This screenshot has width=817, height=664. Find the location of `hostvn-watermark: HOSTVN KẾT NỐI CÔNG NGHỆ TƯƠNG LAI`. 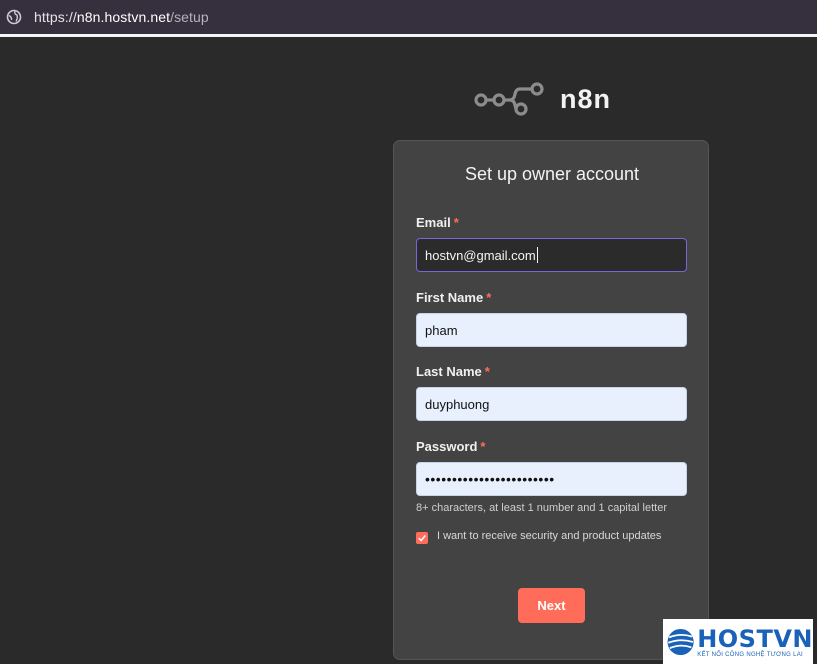

hostvn-watermark: HOSTVN KẾT NỐI CÔNG NGHỆ TƯƠNG LAI is located at coordinates (738, 641).